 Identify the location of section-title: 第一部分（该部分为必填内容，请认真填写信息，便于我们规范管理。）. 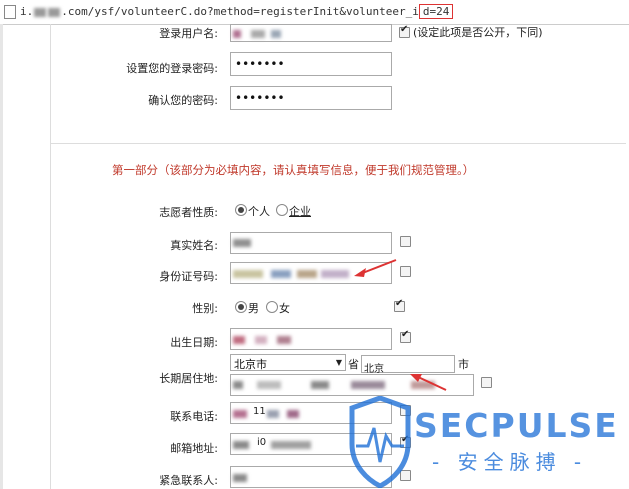
(293, 170).